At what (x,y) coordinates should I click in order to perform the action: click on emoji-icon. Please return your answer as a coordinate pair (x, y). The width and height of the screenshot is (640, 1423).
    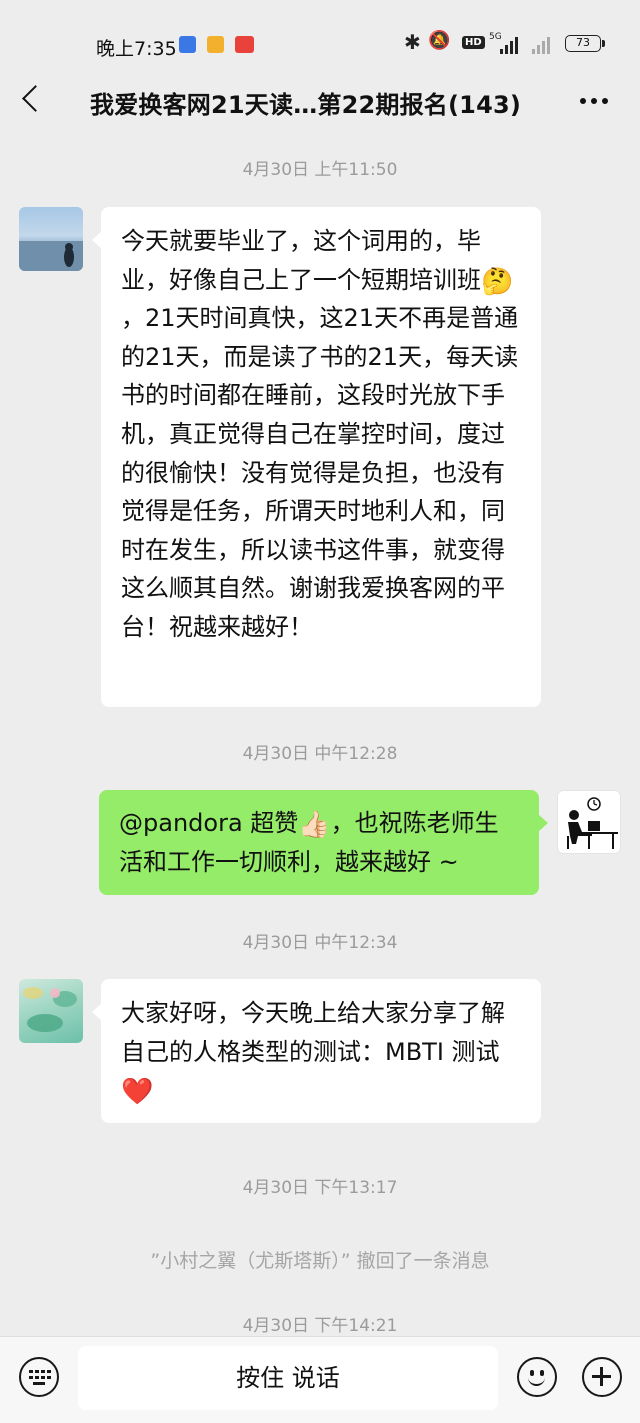
    Looking at the image, I should click on (537, 1377).